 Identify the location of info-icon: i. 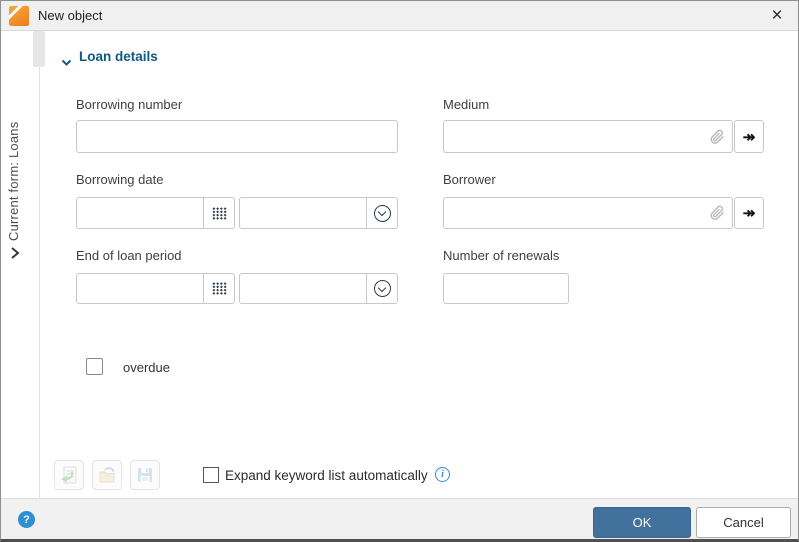
(442, 474).